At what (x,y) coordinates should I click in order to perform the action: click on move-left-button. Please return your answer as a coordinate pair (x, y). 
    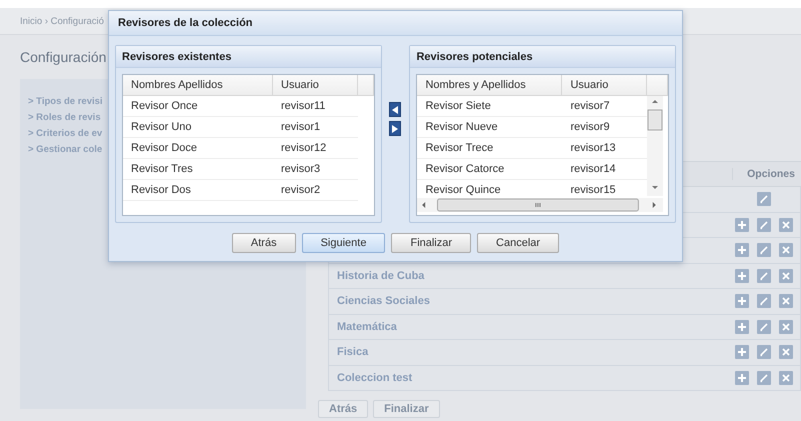
    Looking at the image, I should click on (395, 109).